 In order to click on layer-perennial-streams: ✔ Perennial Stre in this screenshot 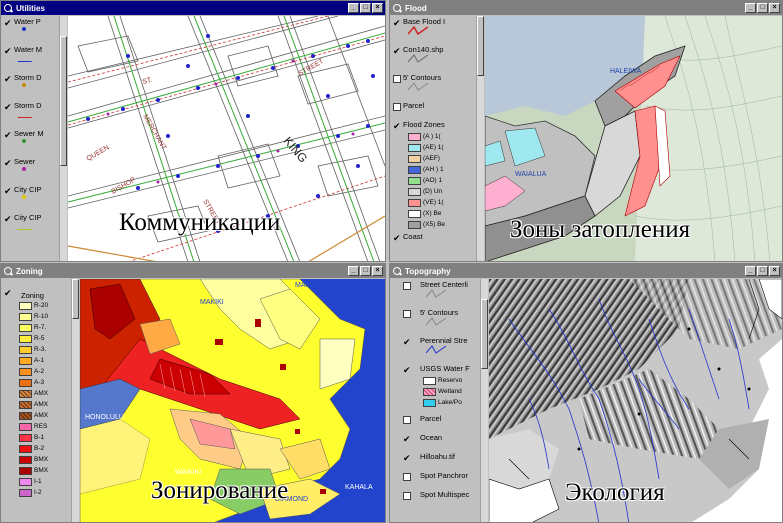, I will do `click(435, 349)`.